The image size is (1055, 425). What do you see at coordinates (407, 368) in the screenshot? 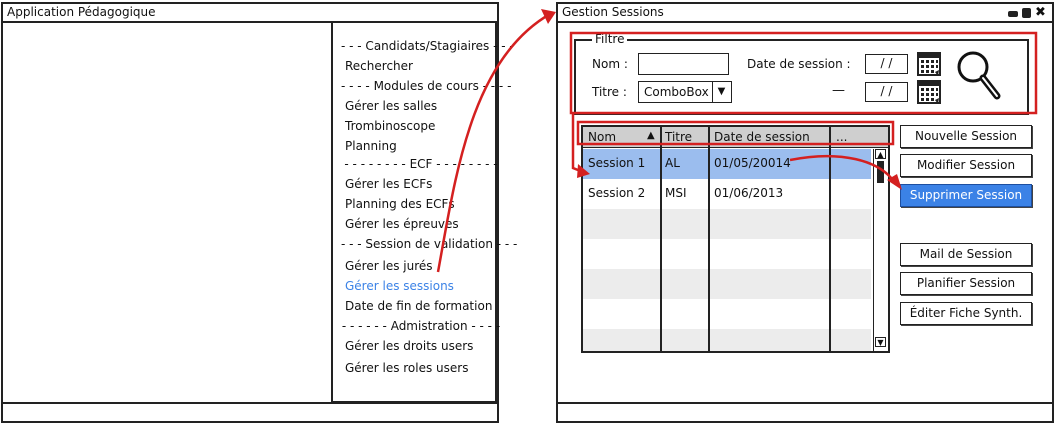
I see `menu-item: Gérer les roles users` at bounding box center [407, 368].